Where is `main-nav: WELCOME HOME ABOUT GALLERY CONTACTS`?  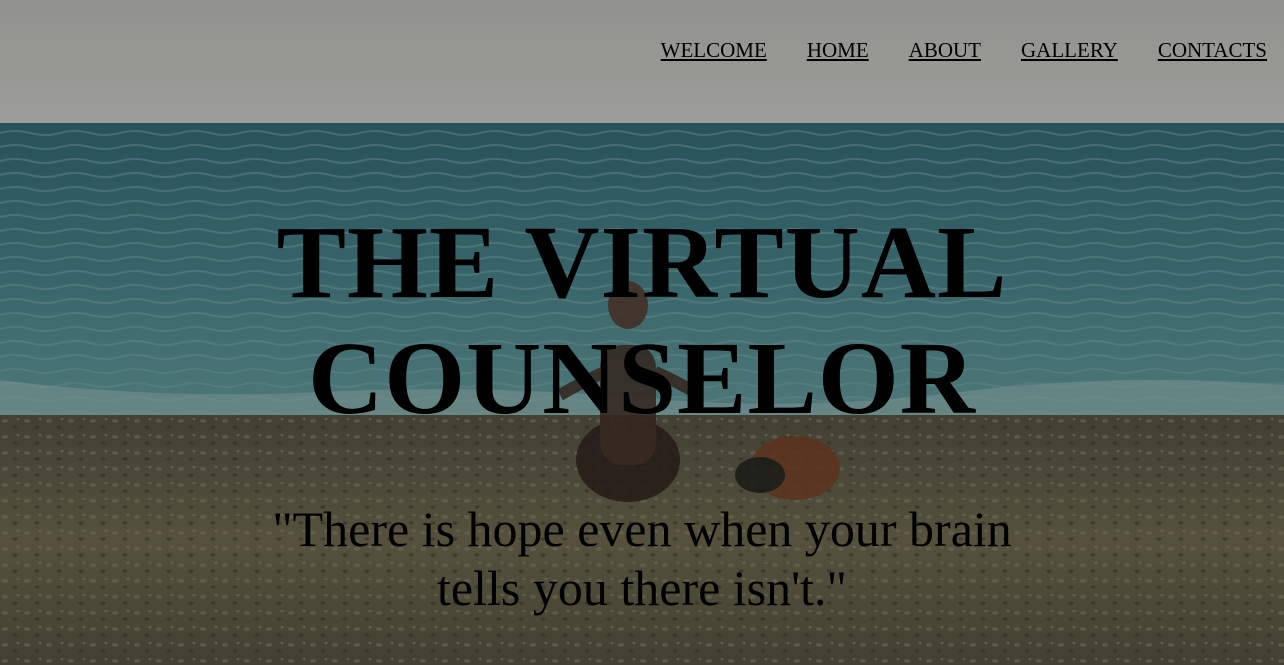 main-nav: WELCOME HOME ABOUT GALLERY CONTACTS is located at coordinates (964, 50).